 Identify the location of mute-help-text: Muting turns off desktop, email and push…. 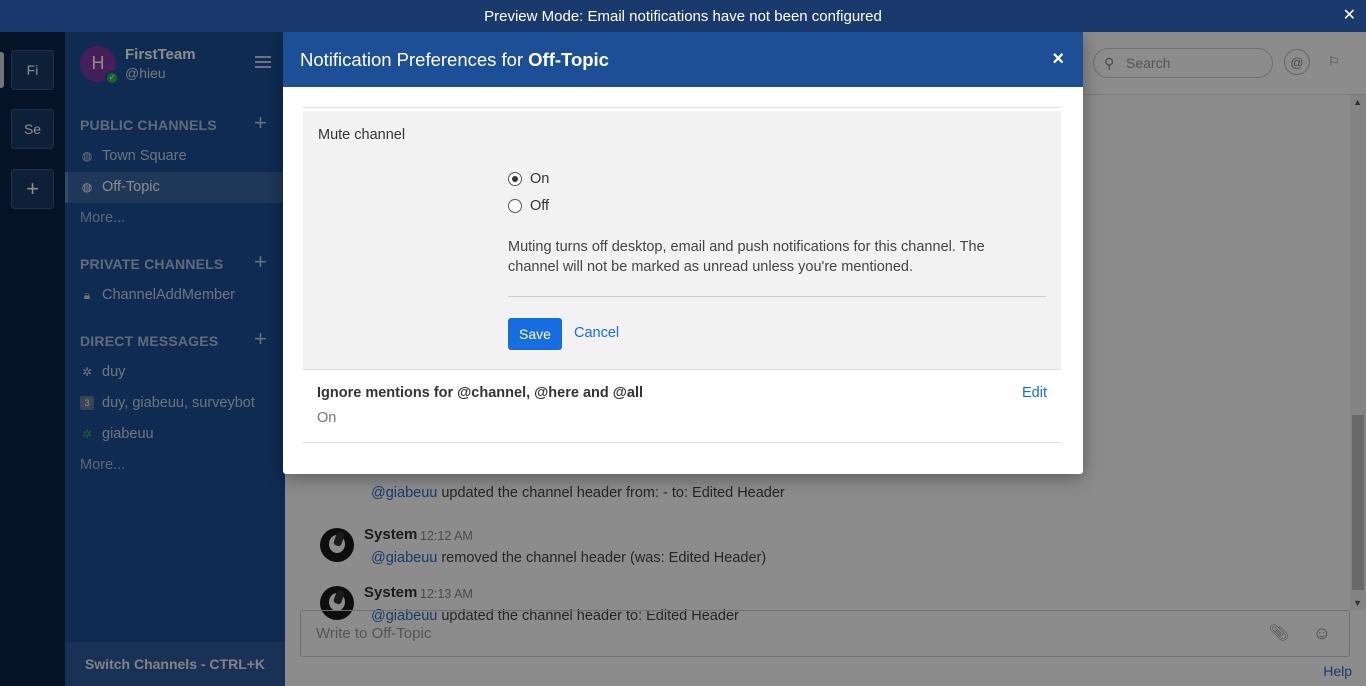
(746, 257).